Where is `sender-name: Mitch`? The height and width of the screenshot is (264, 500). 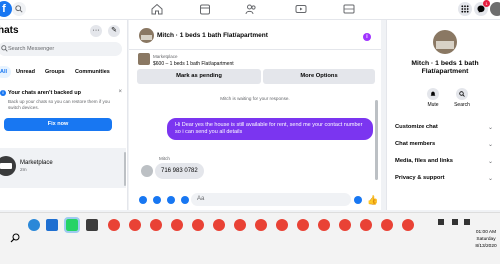
sender-name: Mitch is located at coordinates (164, 158).